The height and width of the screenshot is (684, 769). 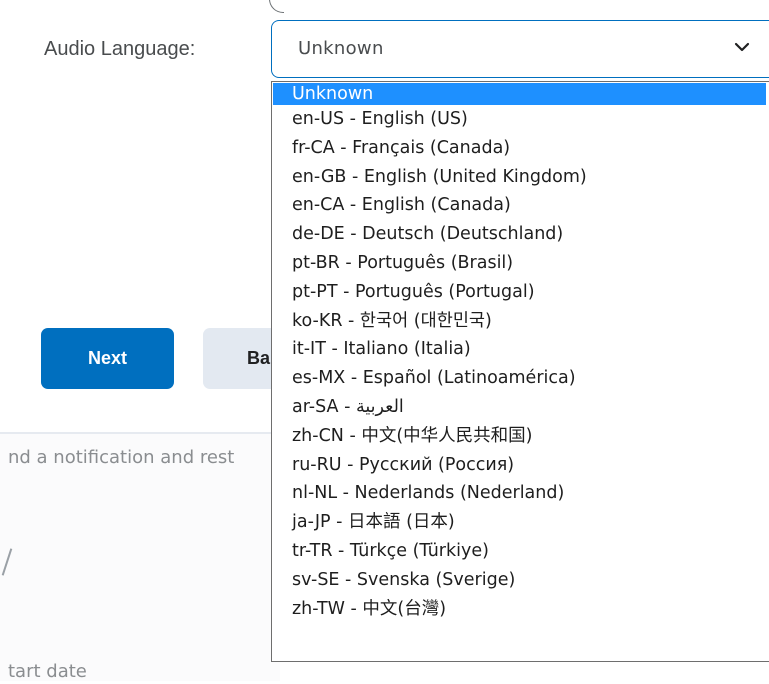 What do you see at coordinates (520, 234) in the screenshot?
I see `language-option: de-DE - Deutsch (Deutschland)` at bounding box center [520, 234].